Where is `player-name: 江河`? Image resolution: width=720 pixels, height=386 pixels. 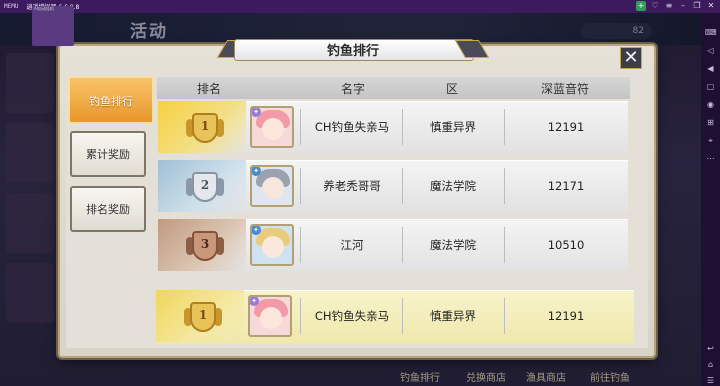
player-name: 江河 is located at coordinates (352, 245).